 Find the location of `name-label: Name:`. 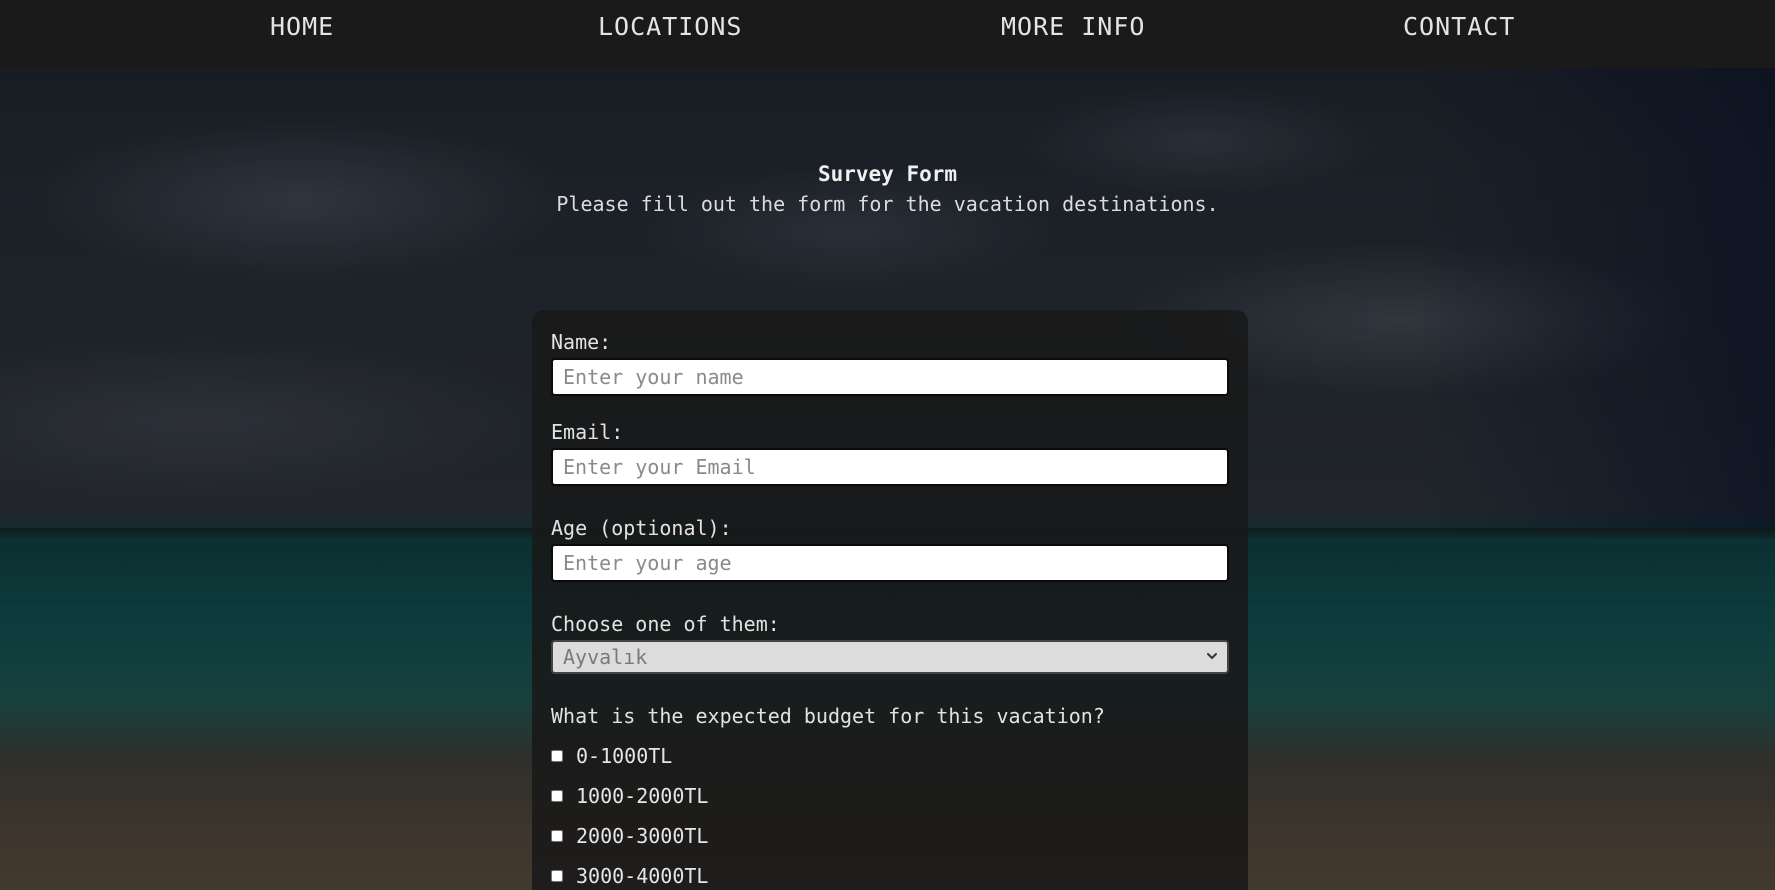

name-label: Name: is located at coordinates (581, 342).